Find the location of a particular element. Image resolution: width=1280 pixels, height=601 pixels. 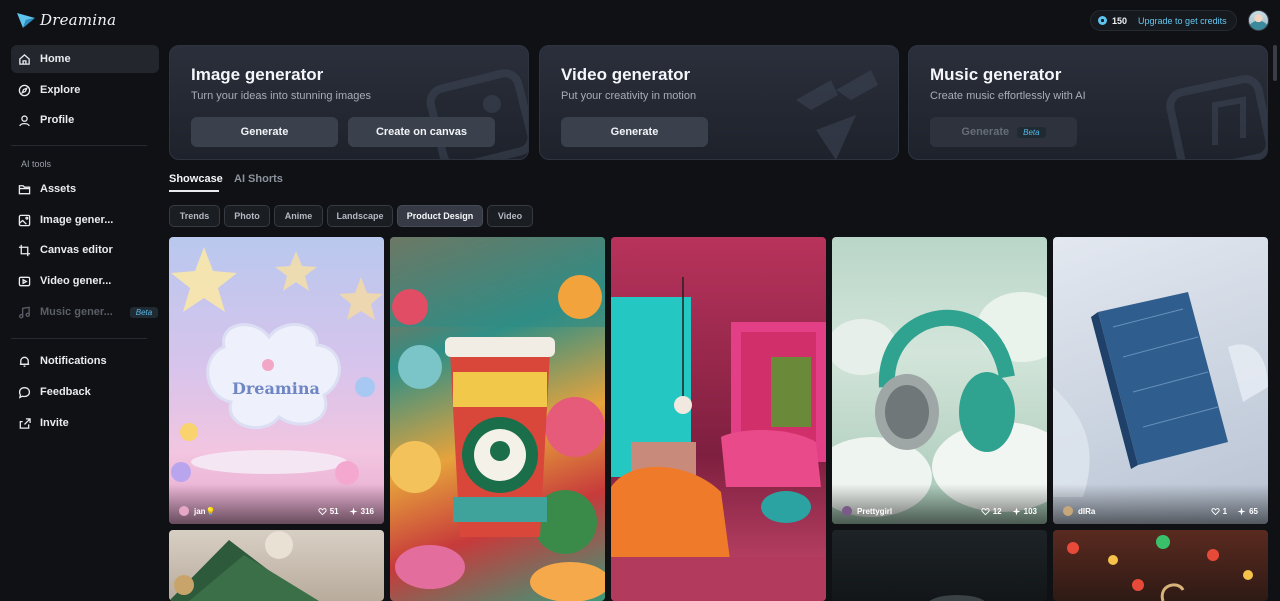

card-subtitle: Create music effortlessly with AI is located at coordinates (1008, 96).